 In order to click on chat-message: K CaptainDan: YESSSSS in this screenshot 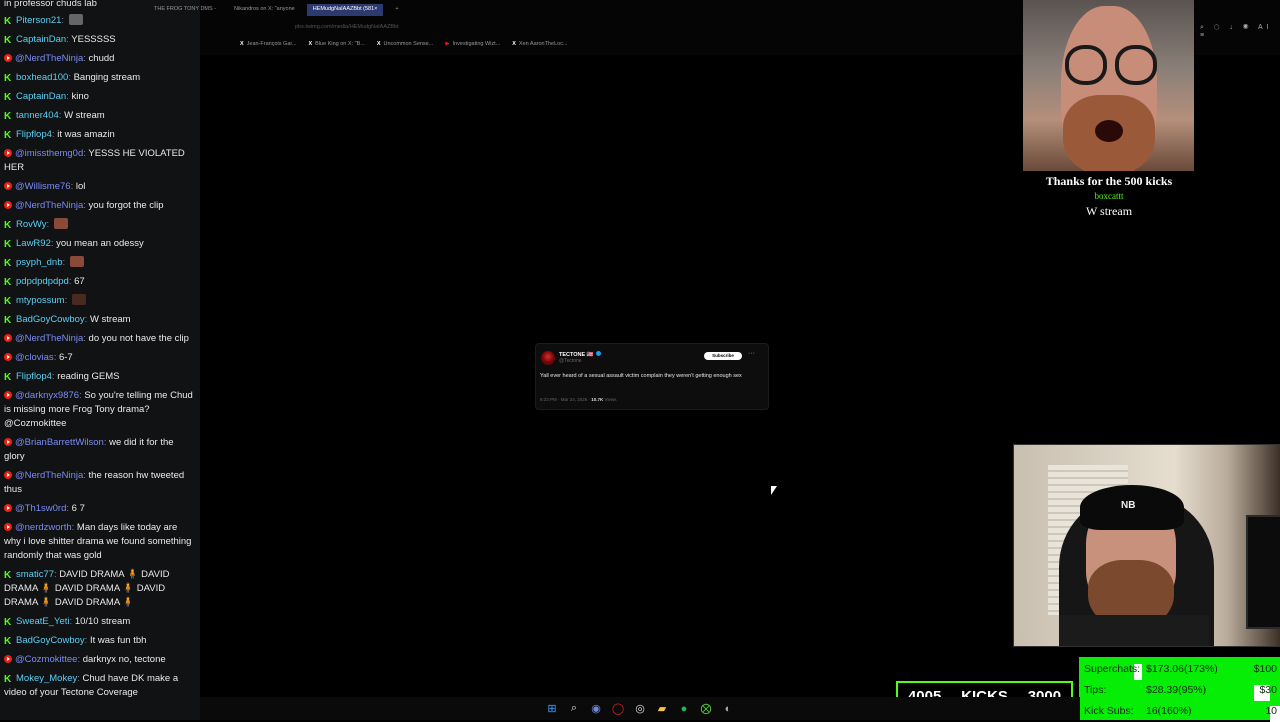, I will do `click(100, 40)`.